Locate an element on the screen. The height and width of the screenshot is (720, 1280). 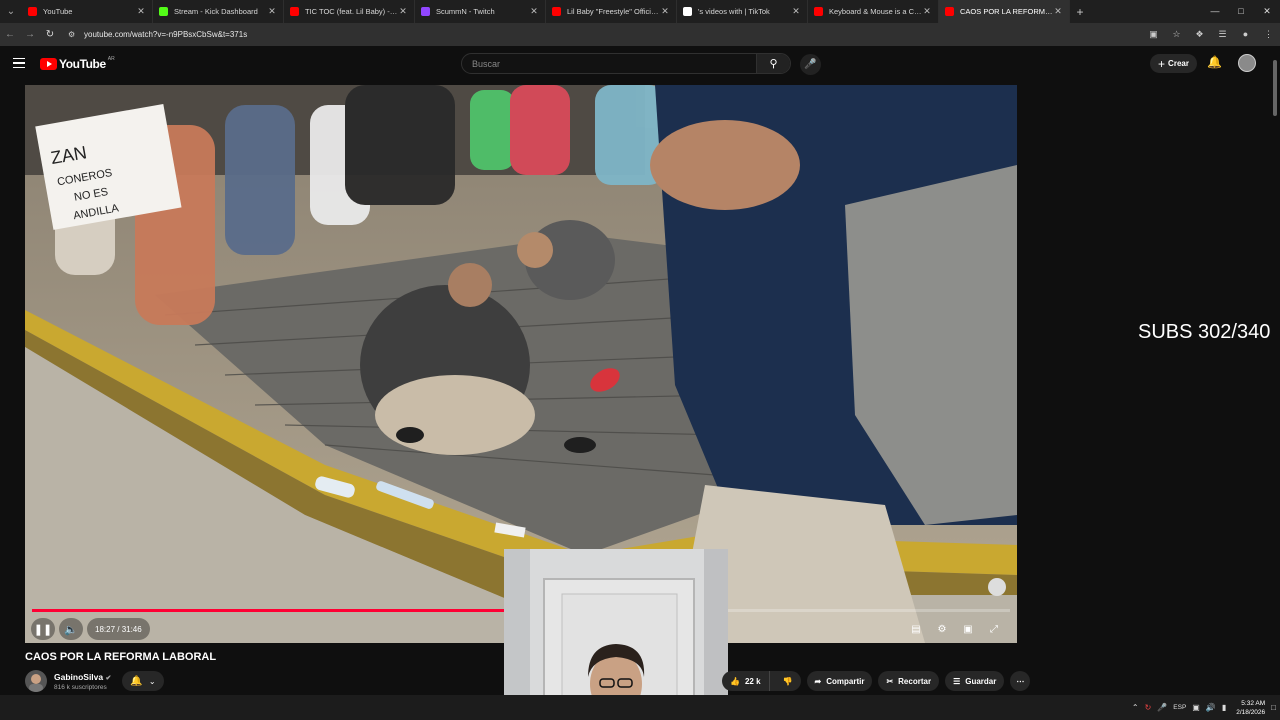
pause-icon: ❚❚ is located at coordinates (43, 629).